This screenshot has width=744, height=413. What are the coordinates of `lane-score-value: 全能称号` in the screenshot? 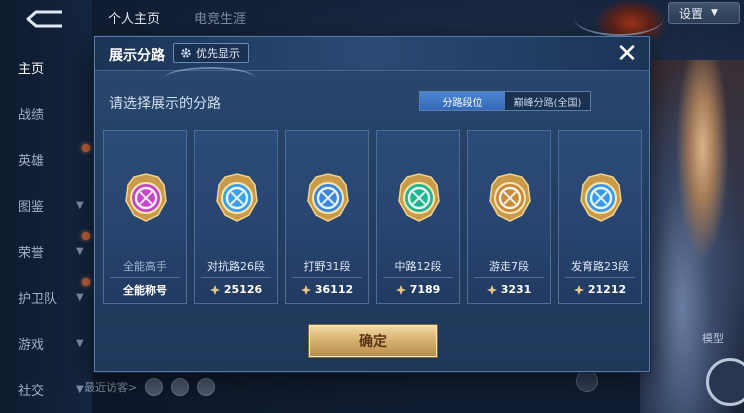 It's located at (145, 290).